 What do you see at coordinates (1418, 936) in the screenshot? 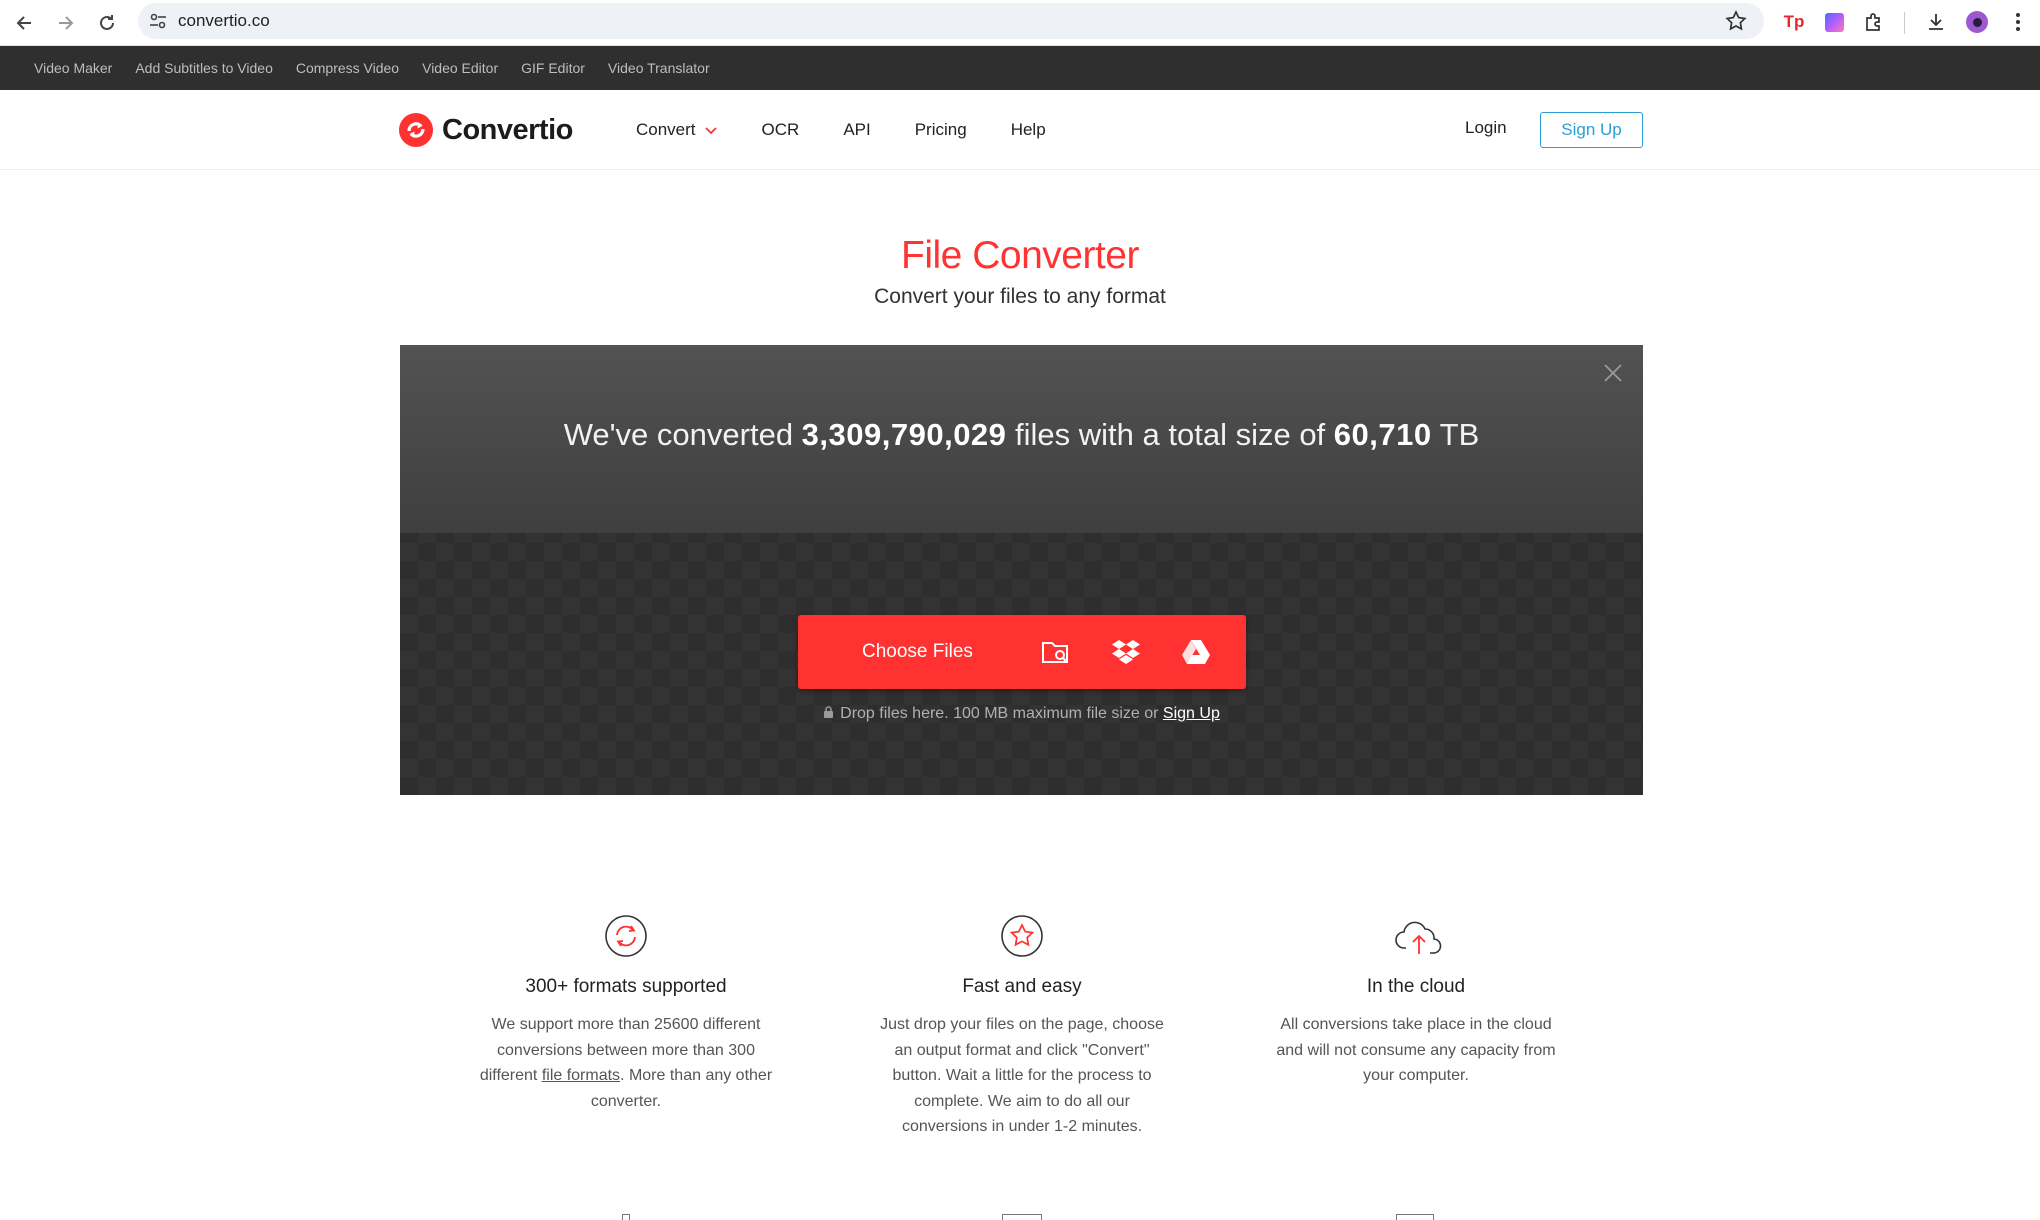
I see `cloud-upload-icon` at bounding box center [1418, 936].